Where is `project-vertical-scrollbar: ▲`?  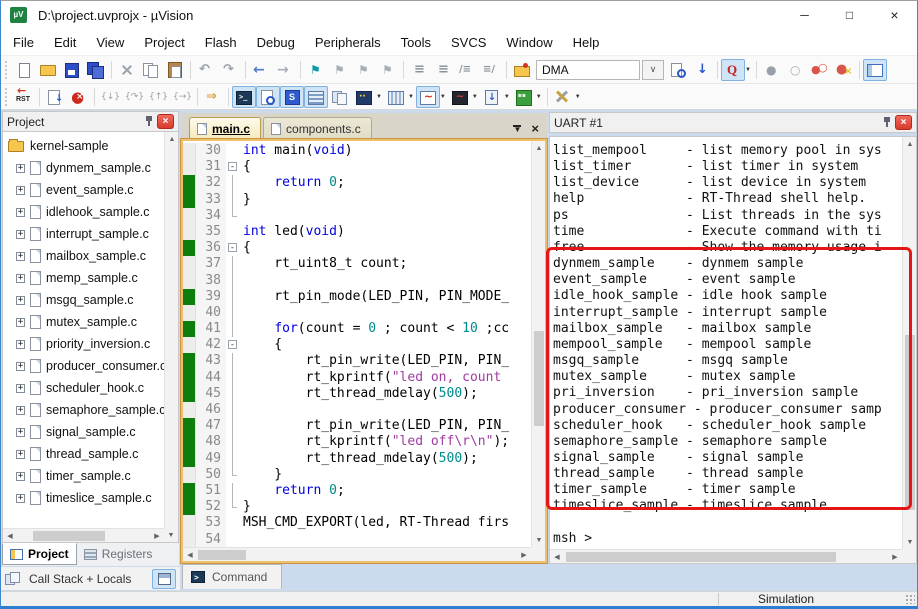
project-vertical-scrollbar: ▲ is located at coordinates (171, 330).